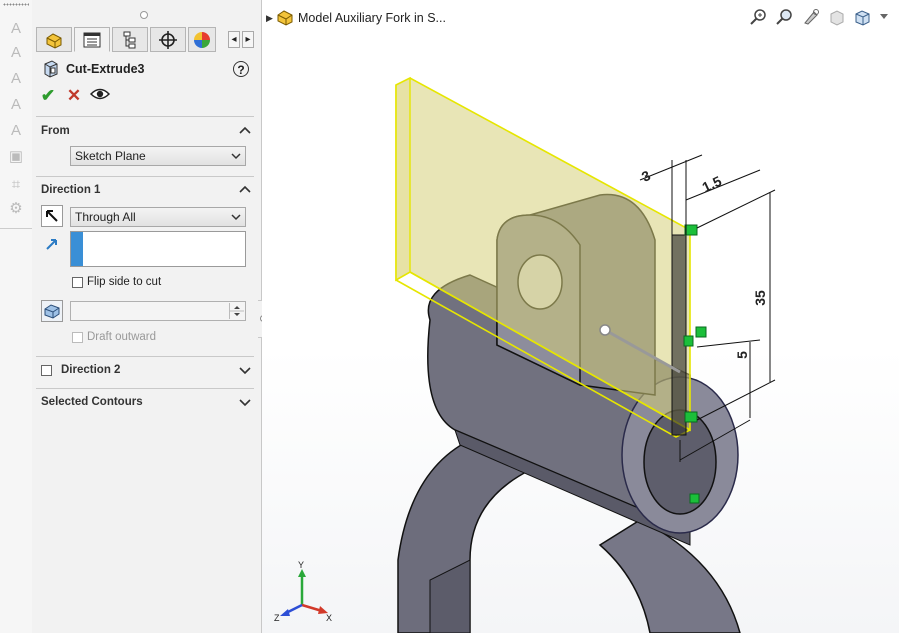 The height and width of the screenshot is (633, 899). I want to click on triad-x-label: X, so click(329, 617).